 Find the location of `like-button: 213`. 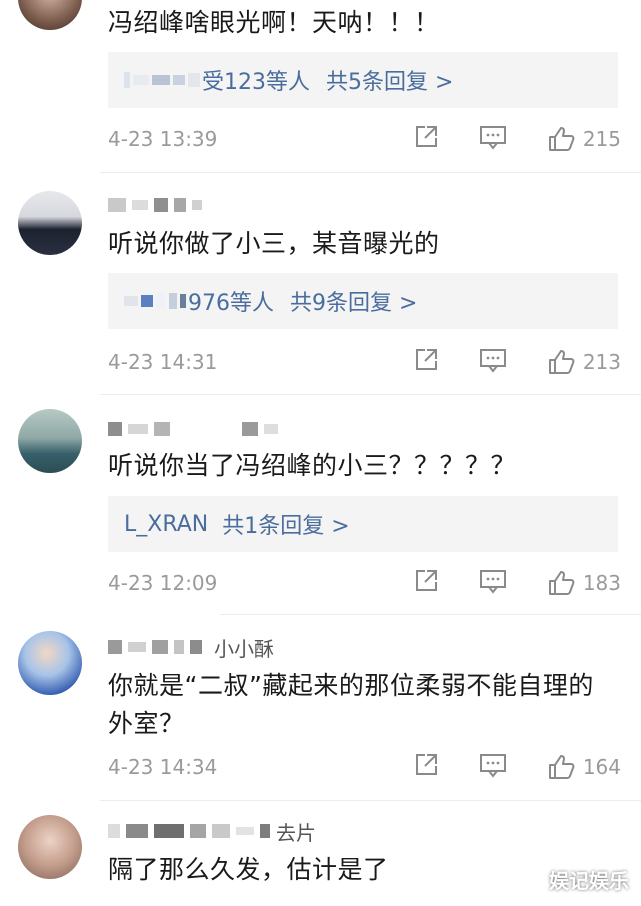

like-button: 213 is located at coordinates (584, 362).